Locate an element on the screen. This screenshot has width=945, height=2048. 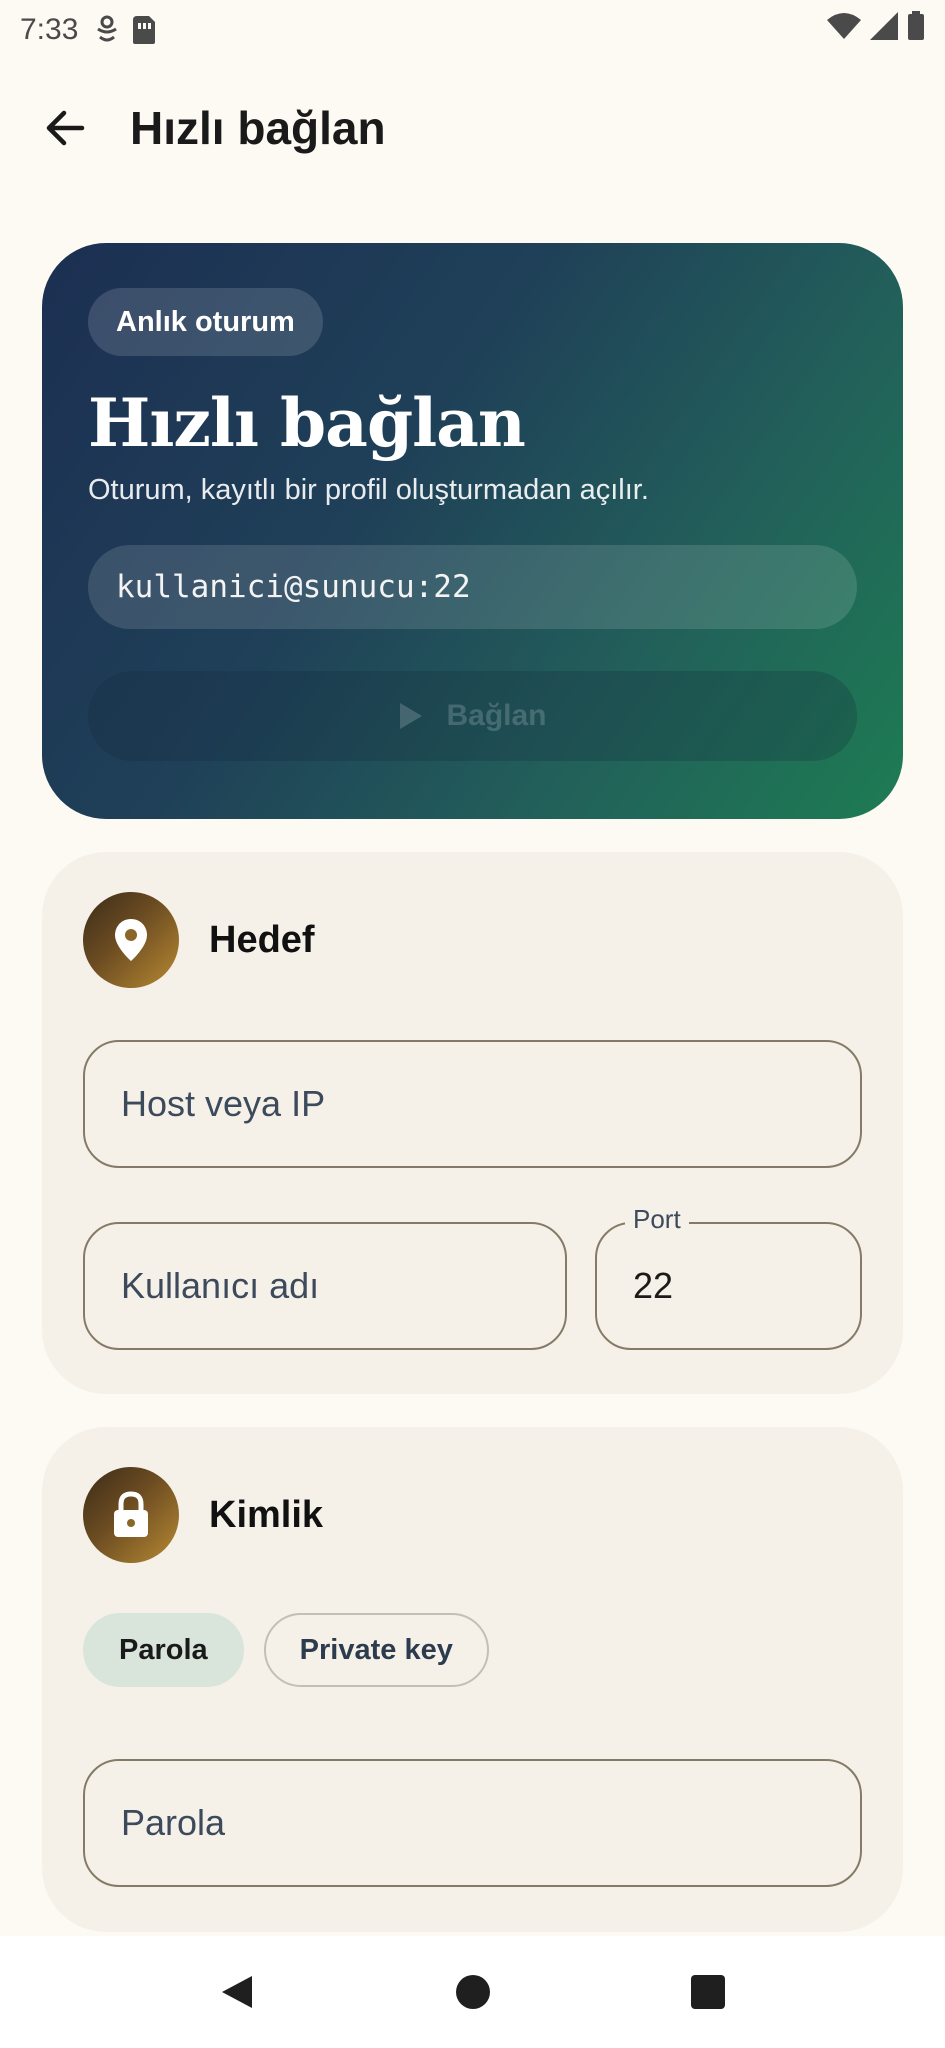
password-placeholder: Parola is located at coordinates (173, 1822).